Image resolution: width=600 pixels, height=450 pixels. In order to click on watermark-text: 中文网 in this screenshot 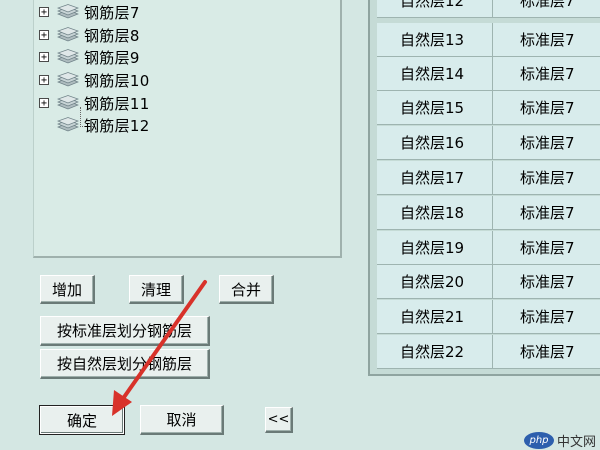, I will do `click(577, 442)`.